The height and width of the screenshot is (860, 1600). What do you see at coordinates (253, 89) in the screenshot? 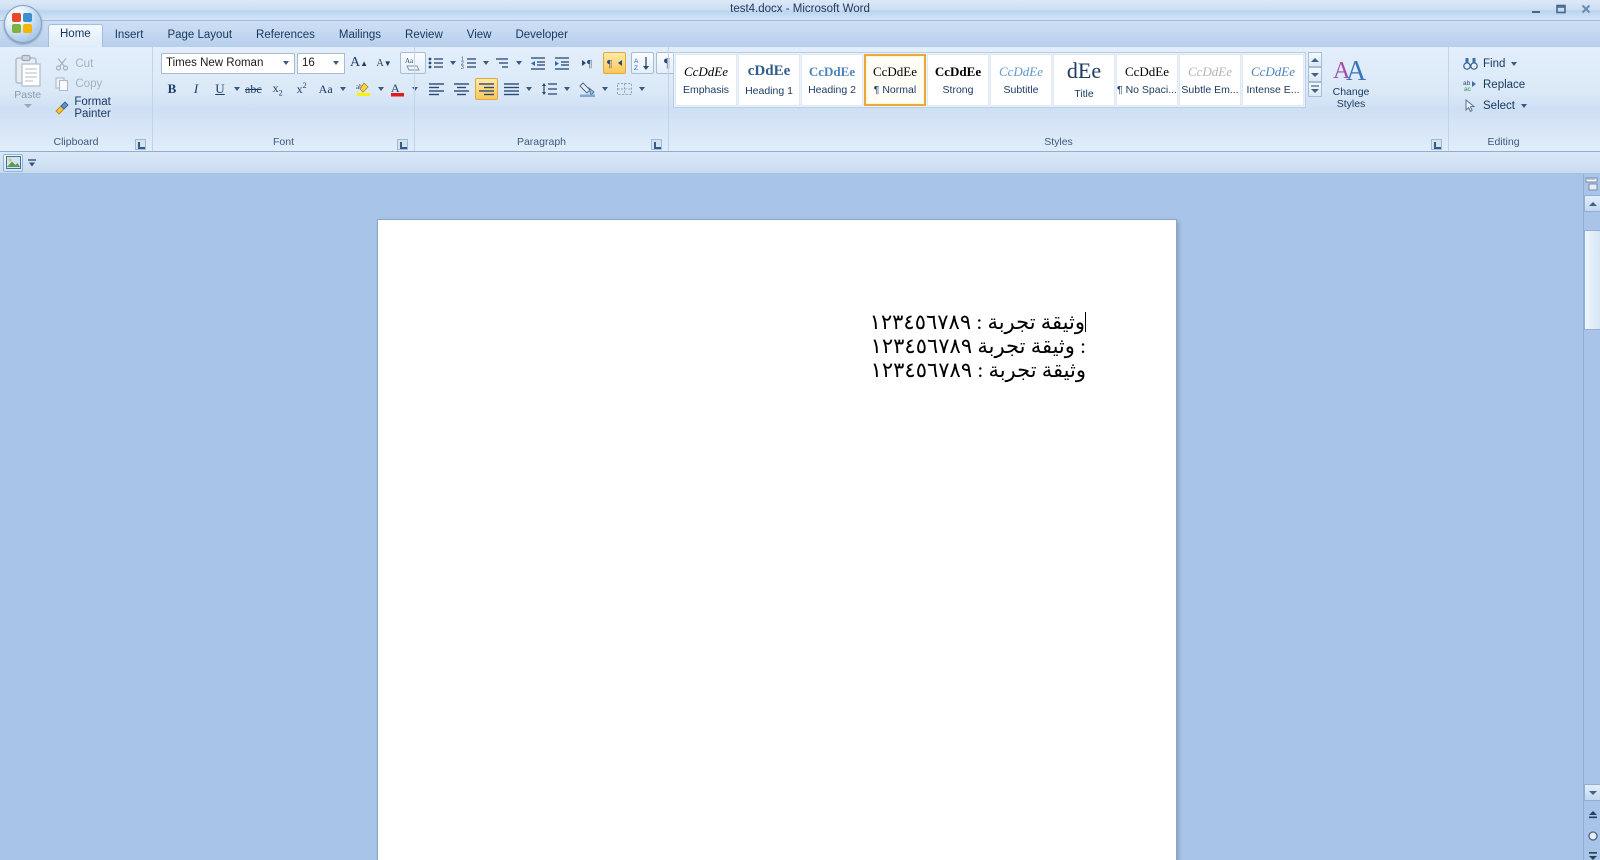
I see `strikethrough-button: abc` at bounding box center [253, 89].